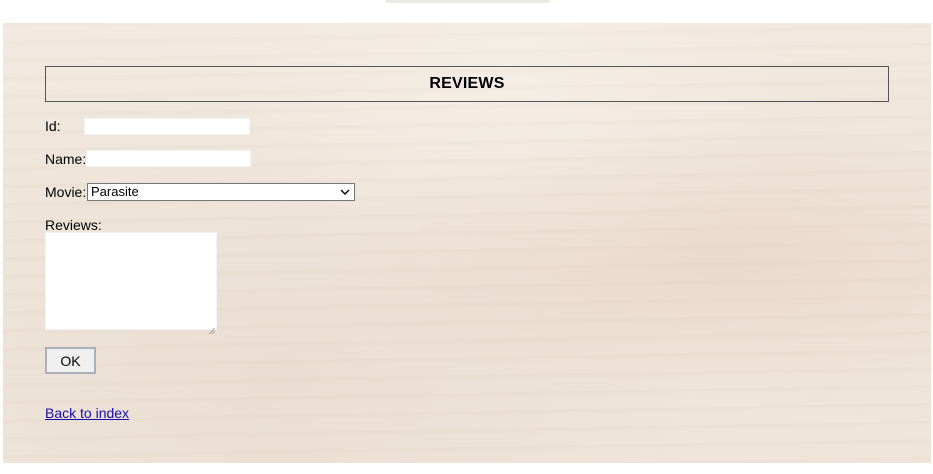 This screenshot has width=933, height=474. I want to click on name-label: Name:, so click(66, 159).